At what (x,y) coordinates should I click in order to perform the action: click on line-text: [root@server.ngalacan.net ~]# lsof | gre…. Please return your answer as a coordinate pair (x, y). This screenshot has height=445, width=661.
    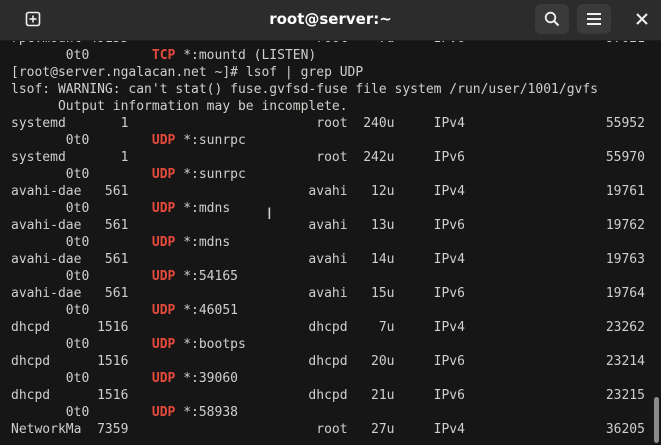
    Looking at the image, I should click on (187, 72).